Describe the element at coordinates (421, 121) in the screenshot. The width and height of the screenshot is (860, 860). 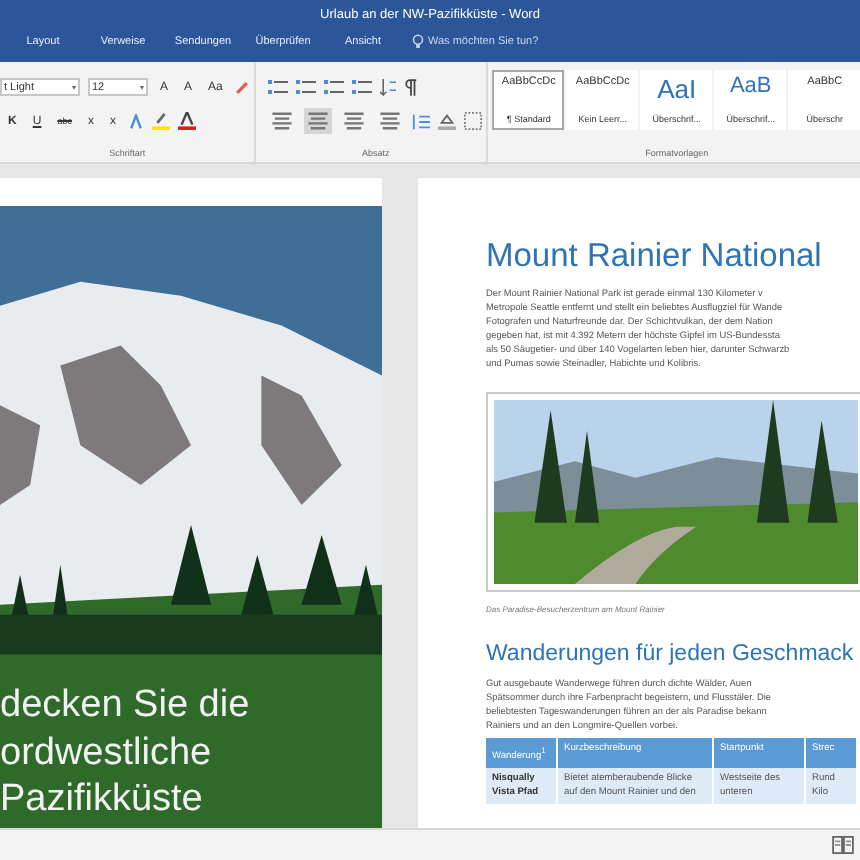
I see `line-spacing-icon` at that location.